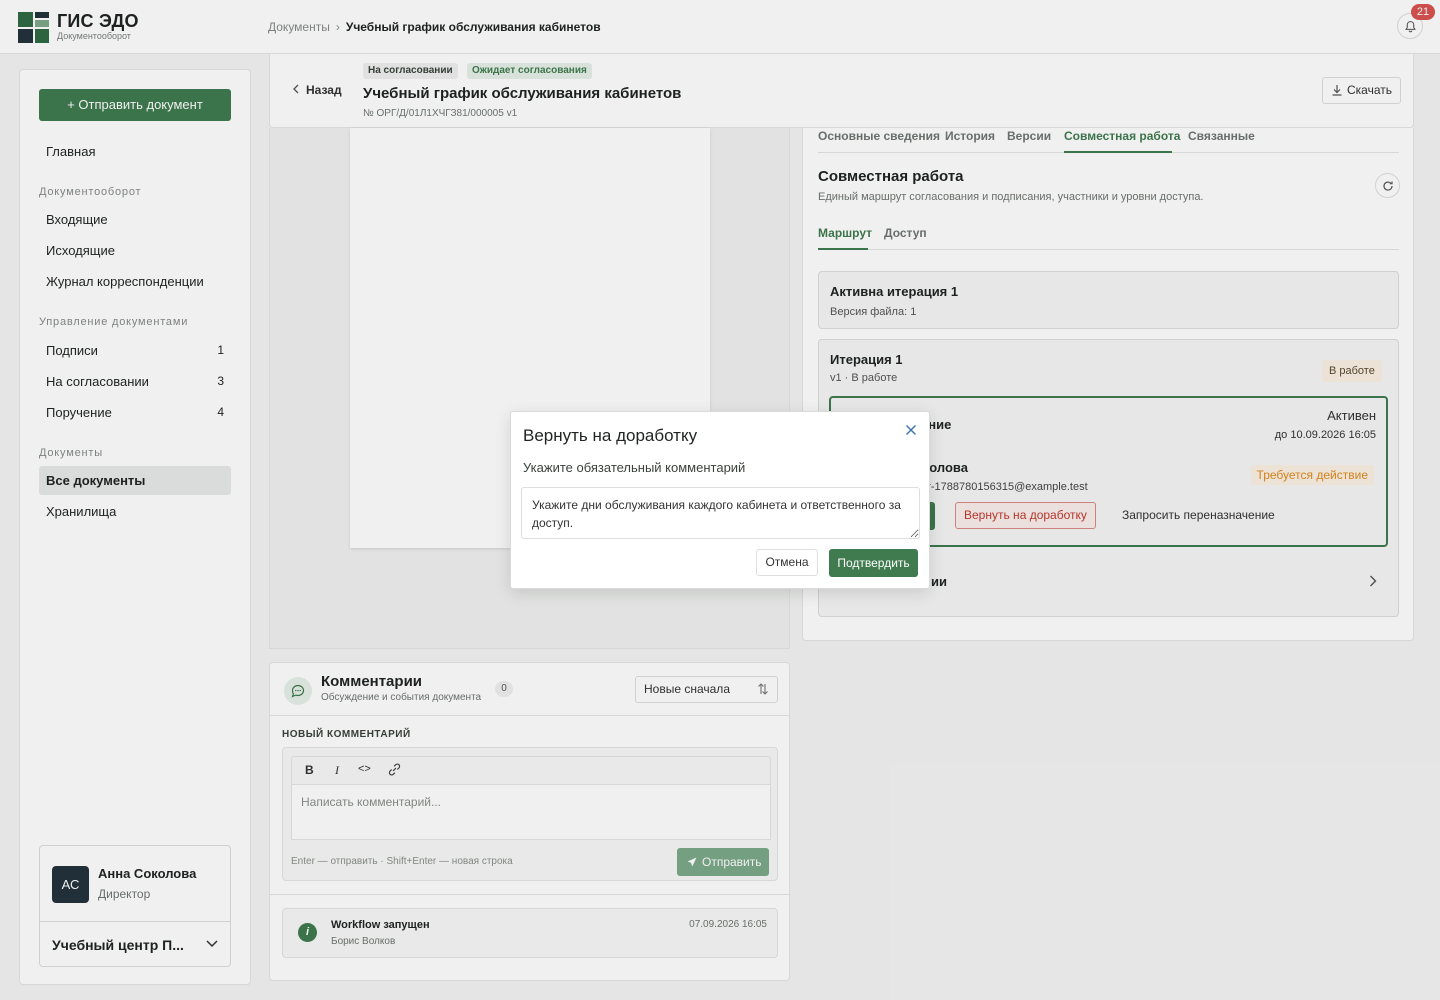 This screenshot has height=1000, width=1440. What do you see at coordinates (634, 467) in the screenshot?
I see `comment-label: Укажите обязательный комментарий` at bounding box center [634, 467].